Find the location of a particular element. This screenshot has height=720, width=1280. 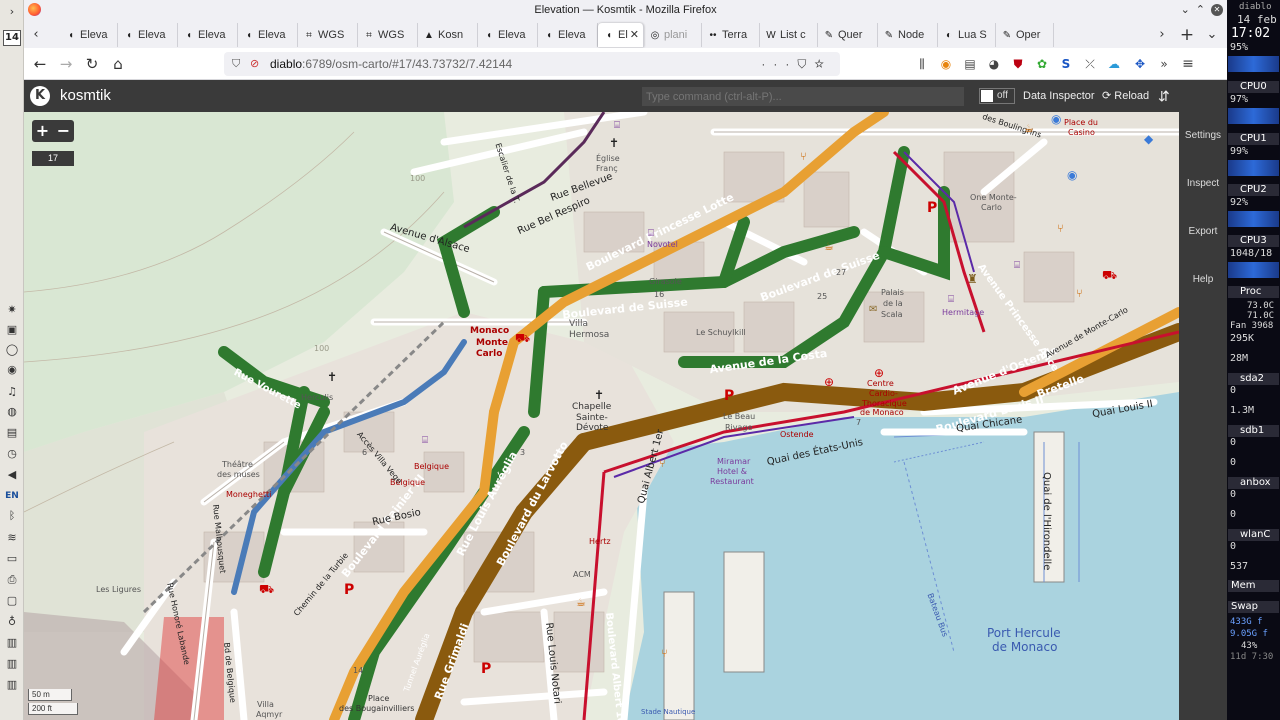

tab: ◐ Lua S is located at coordinates (967, 35).